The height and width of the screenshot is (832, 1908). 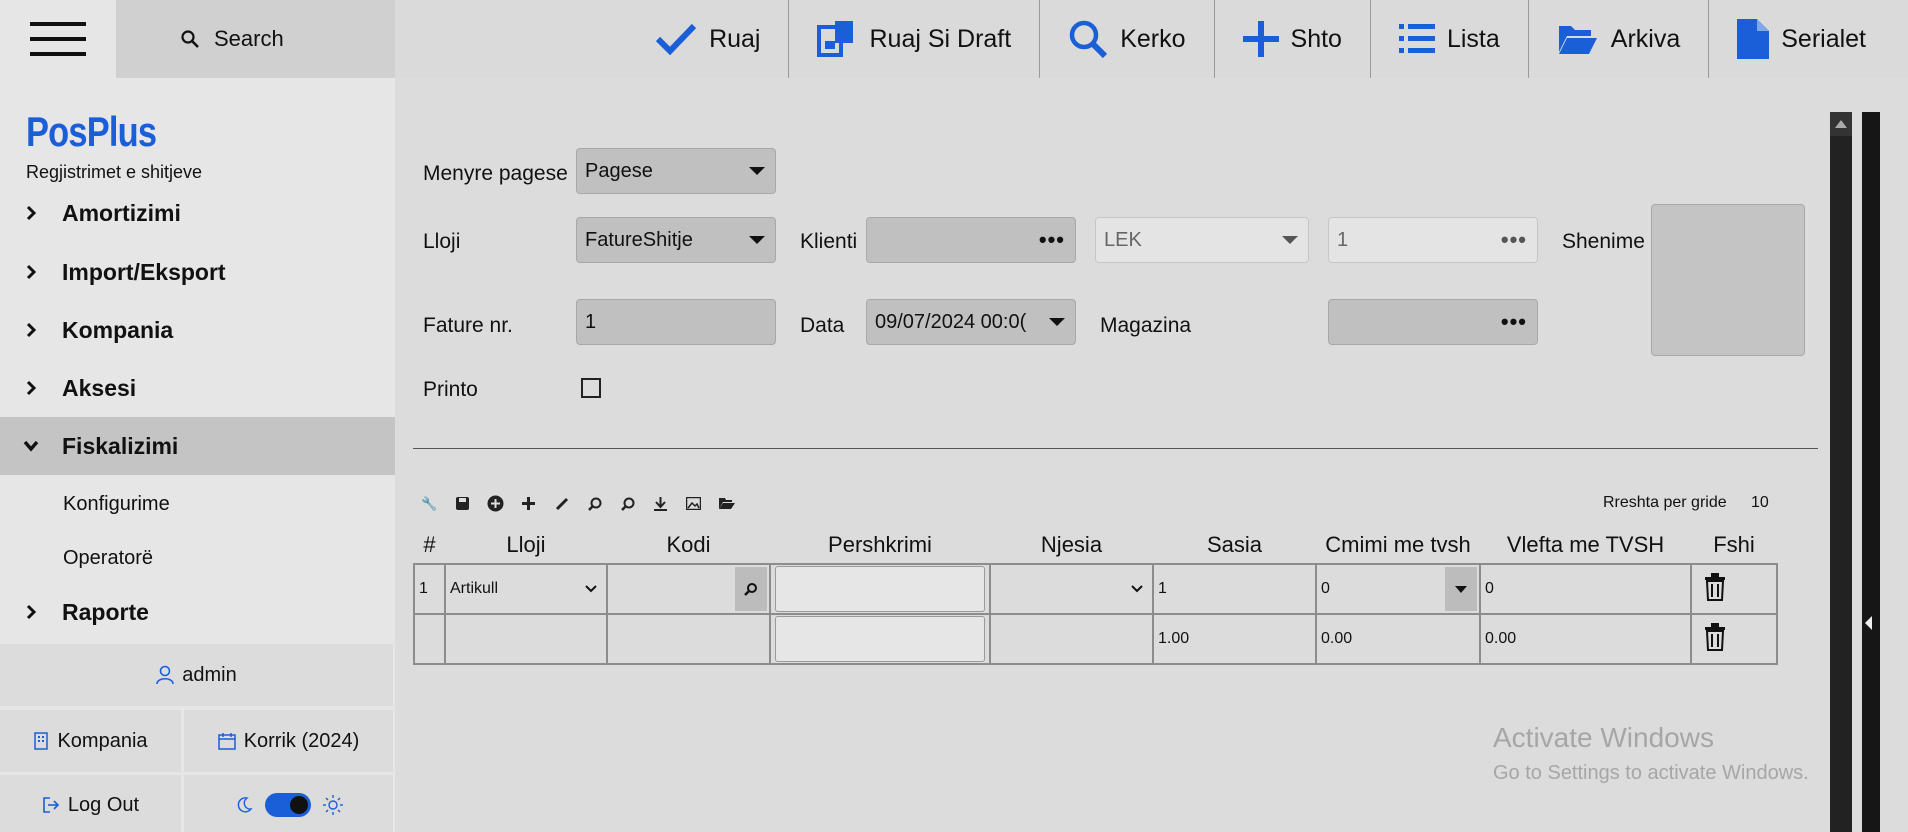 I want to click on exchange-rate-field: 1 •••, so click(x=1433, y=240).